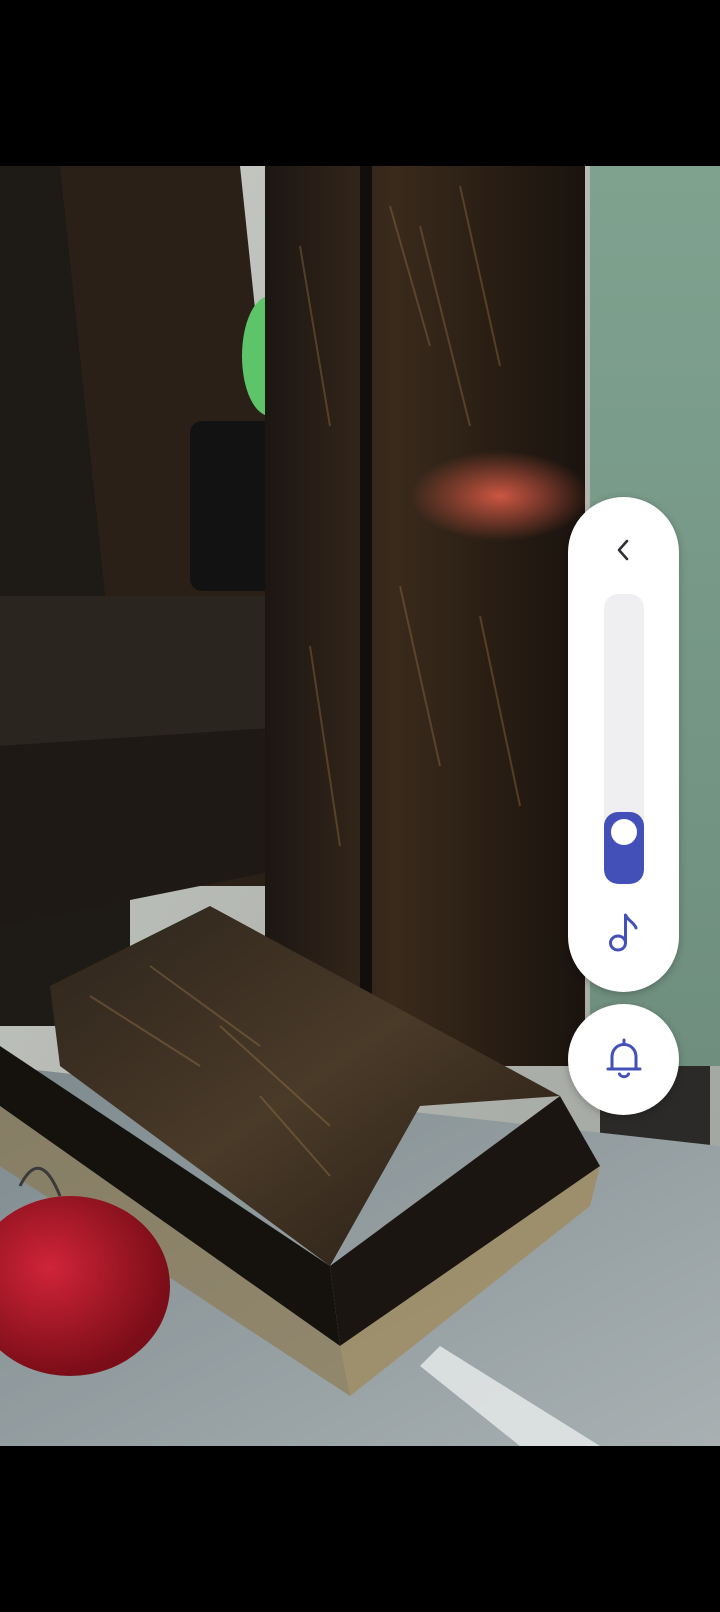  I want to click on media-stream-button, so click(624, 932).